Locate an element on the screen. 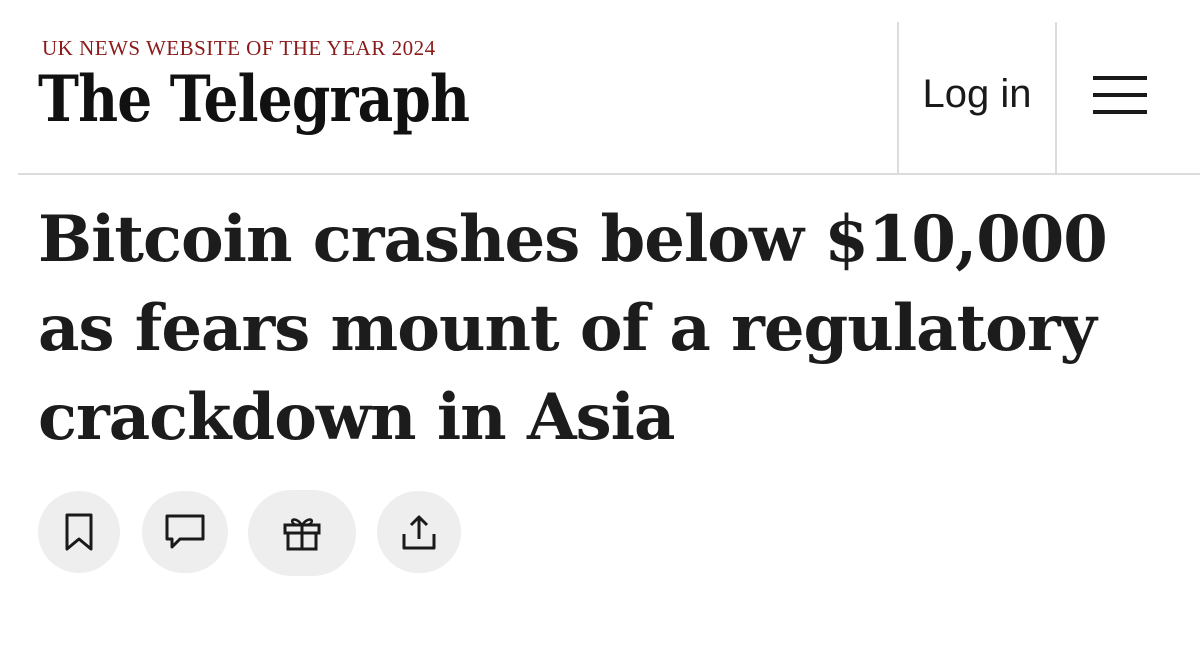  comment-icon is located at coordinates (185, 531).